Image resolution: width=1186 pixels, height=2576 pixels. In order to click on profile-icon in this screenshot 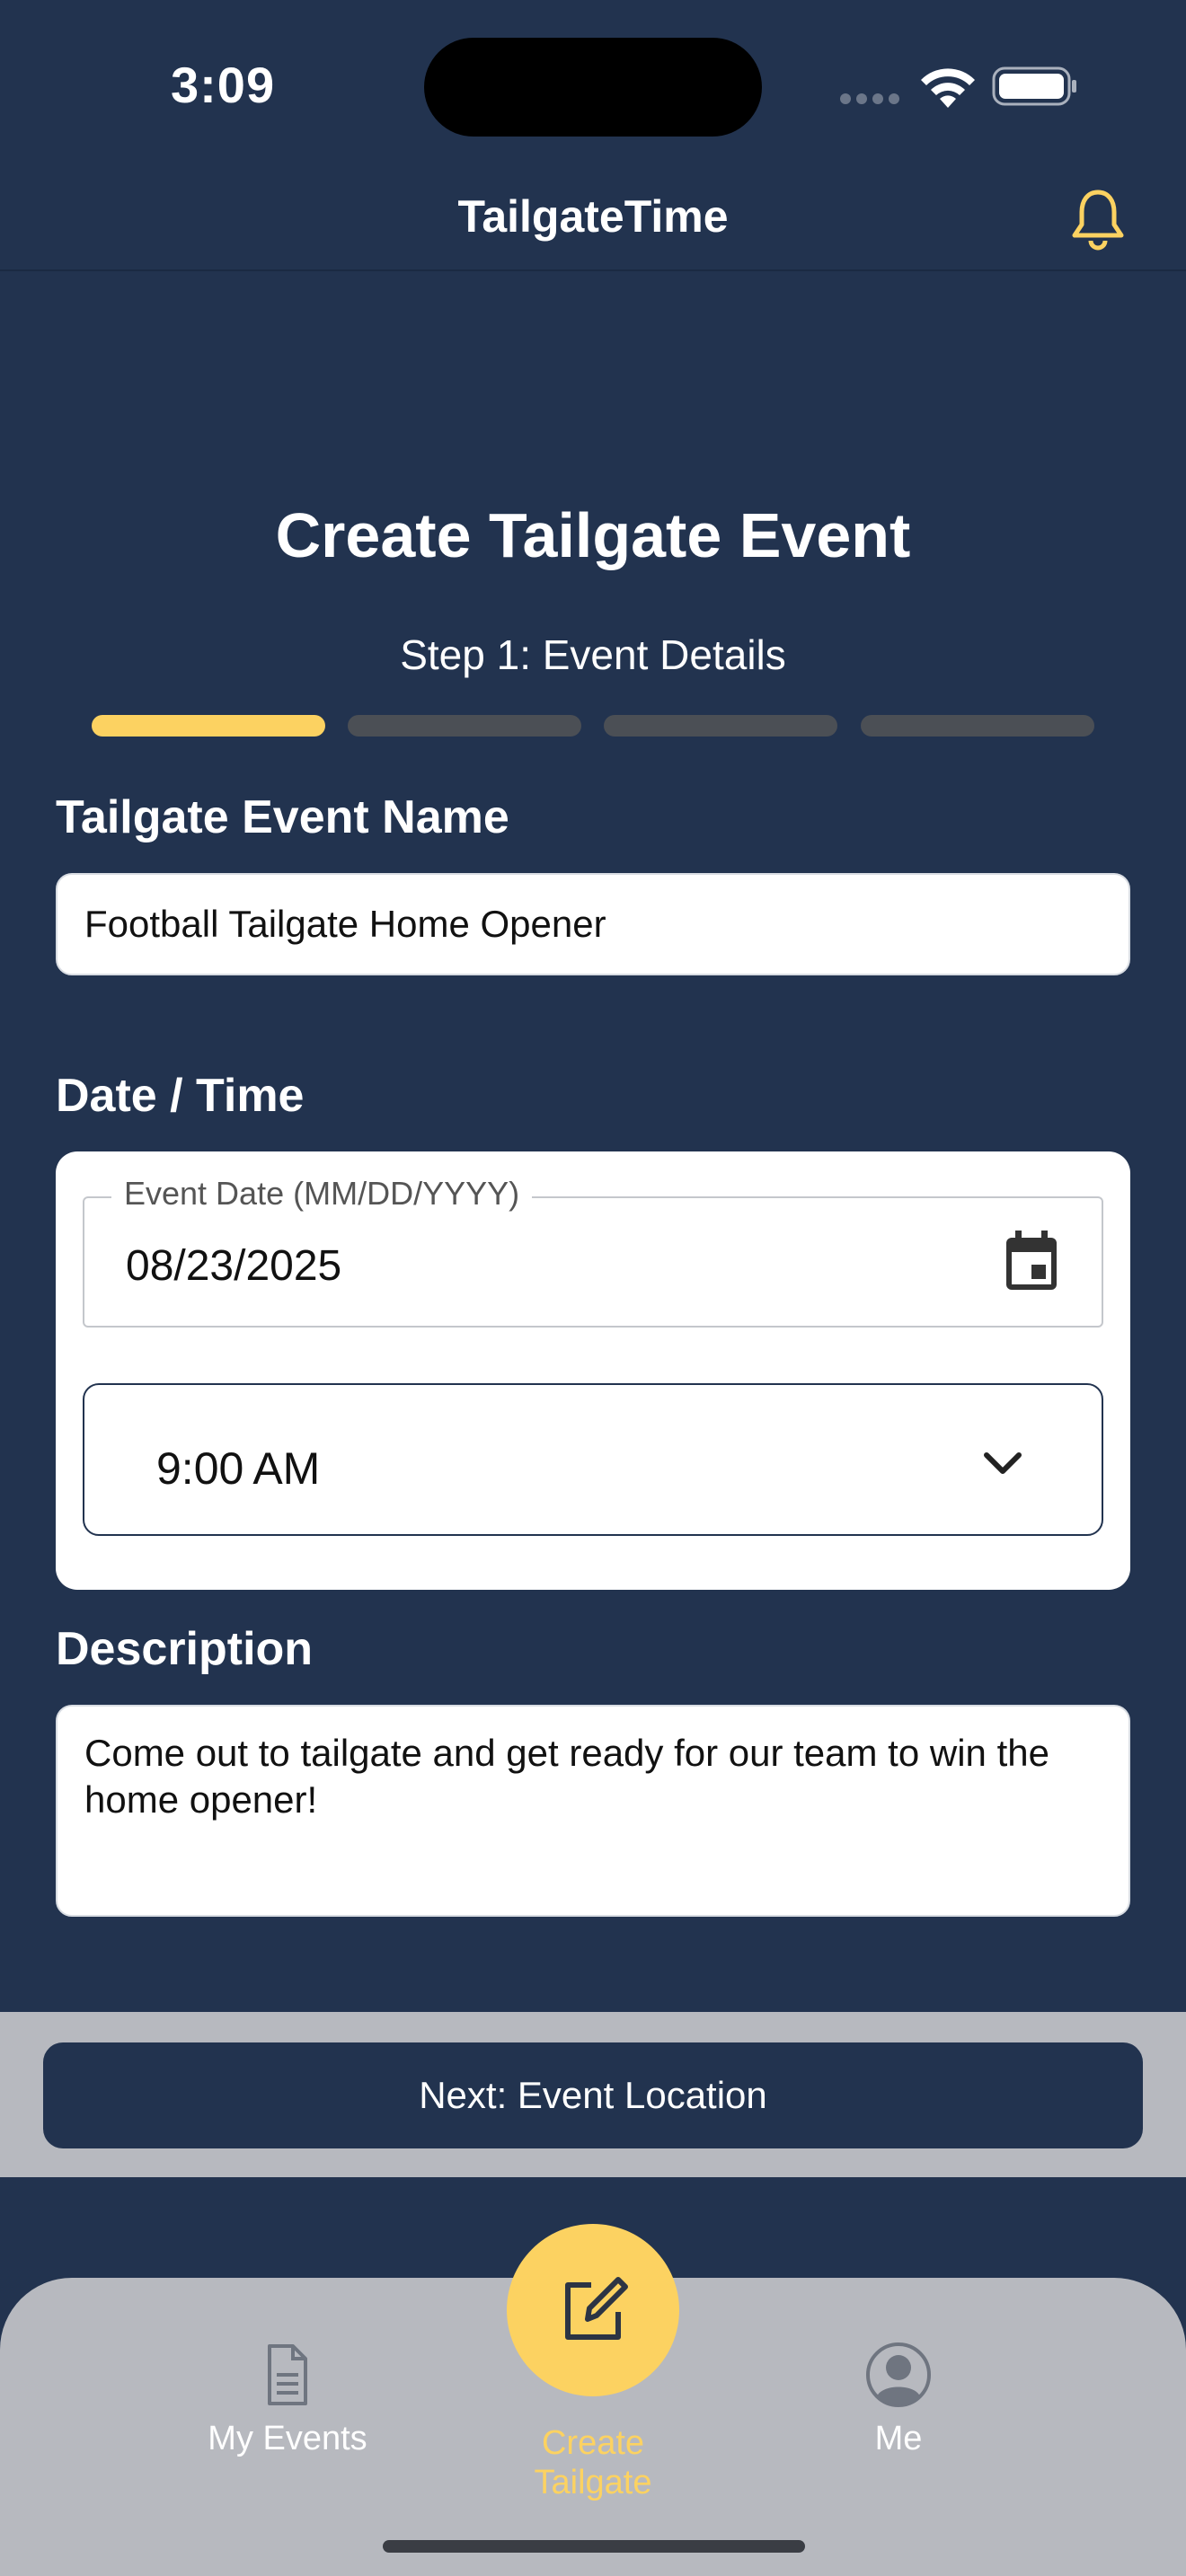, I will do `click(898, 2374)`.